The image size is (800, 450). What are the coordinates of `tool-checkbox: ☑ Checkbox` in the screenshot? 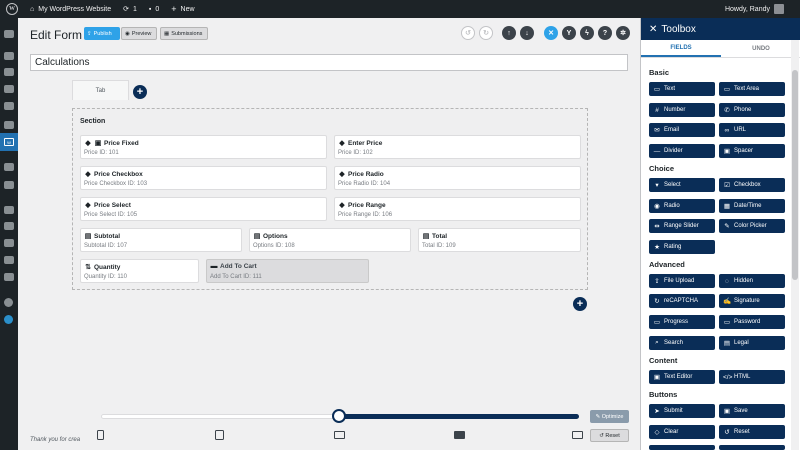 It's located at (752, 185).